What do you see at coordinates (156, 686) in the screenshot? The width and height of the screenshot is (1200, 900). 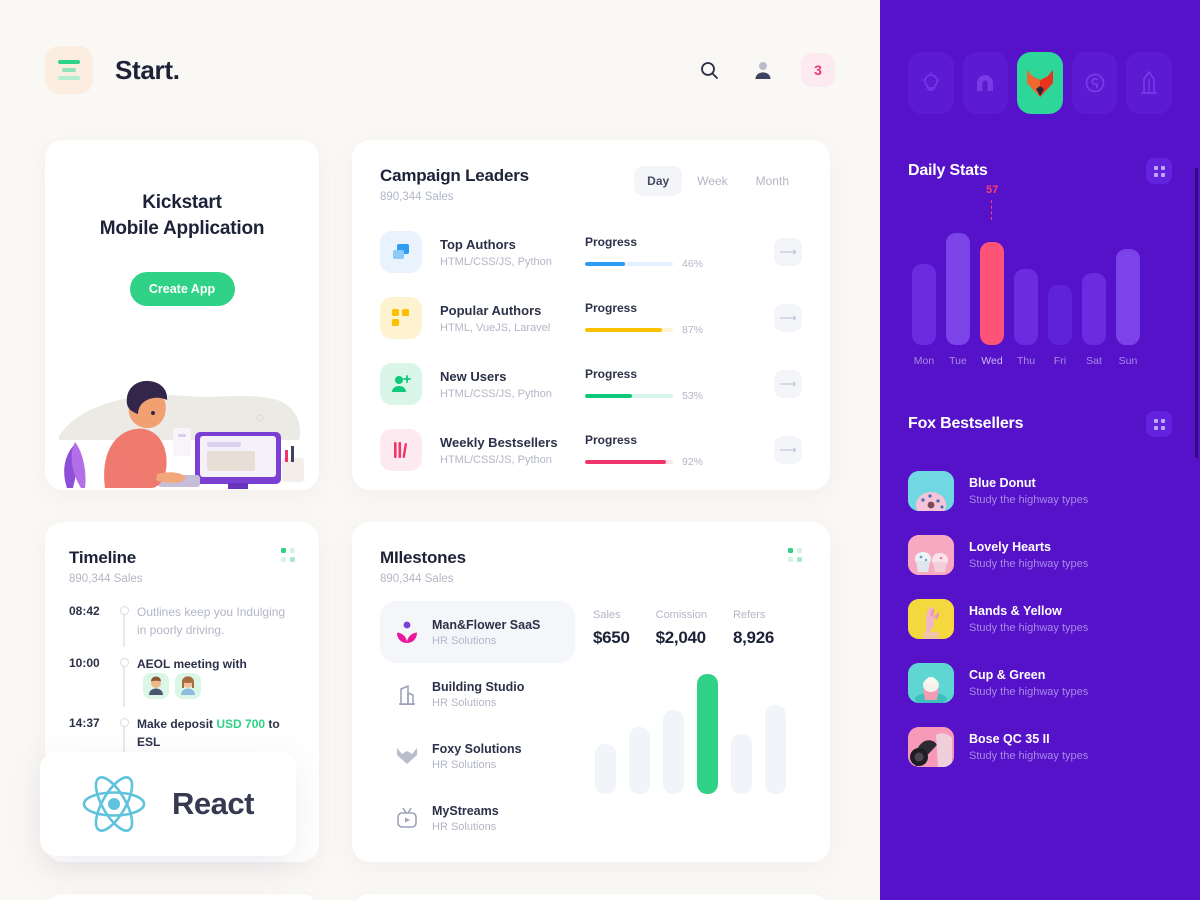 I see `avatar` at bounding box center [156, 686].